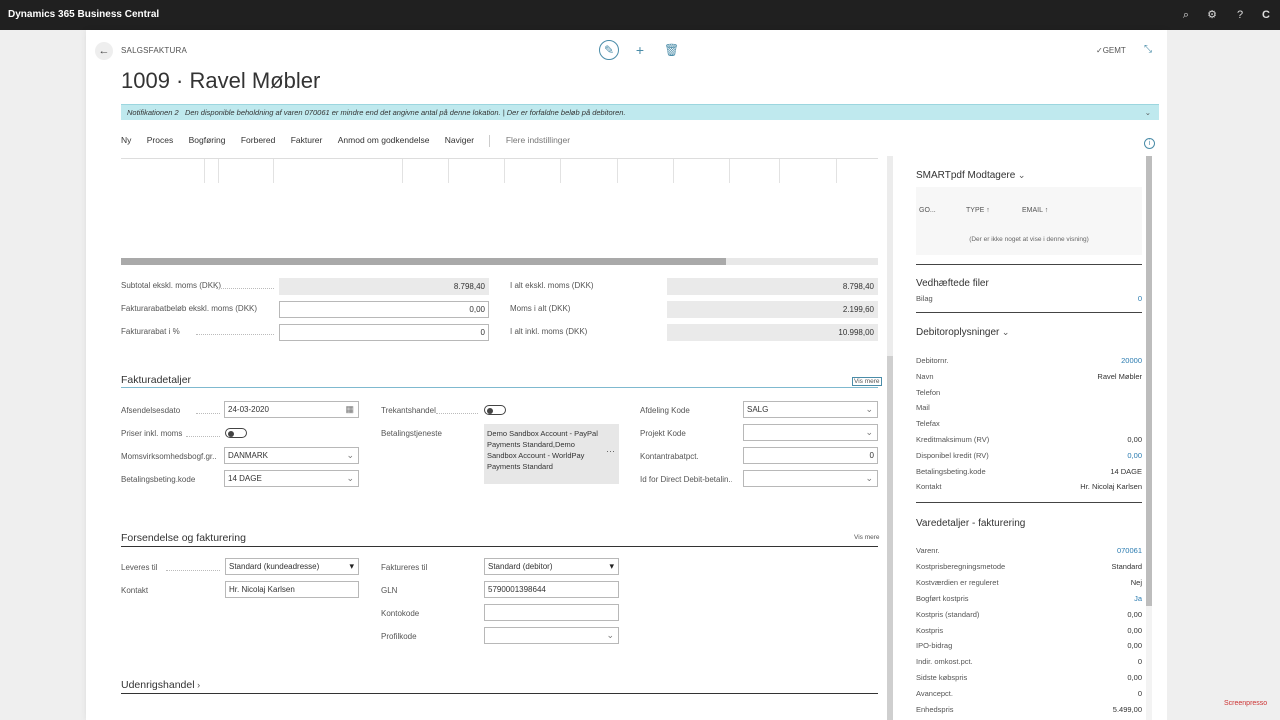  What do you see at coordinates (495, 410) in the screenshot?
I see `triangulation-toggle` at bounding box center [495, 410].